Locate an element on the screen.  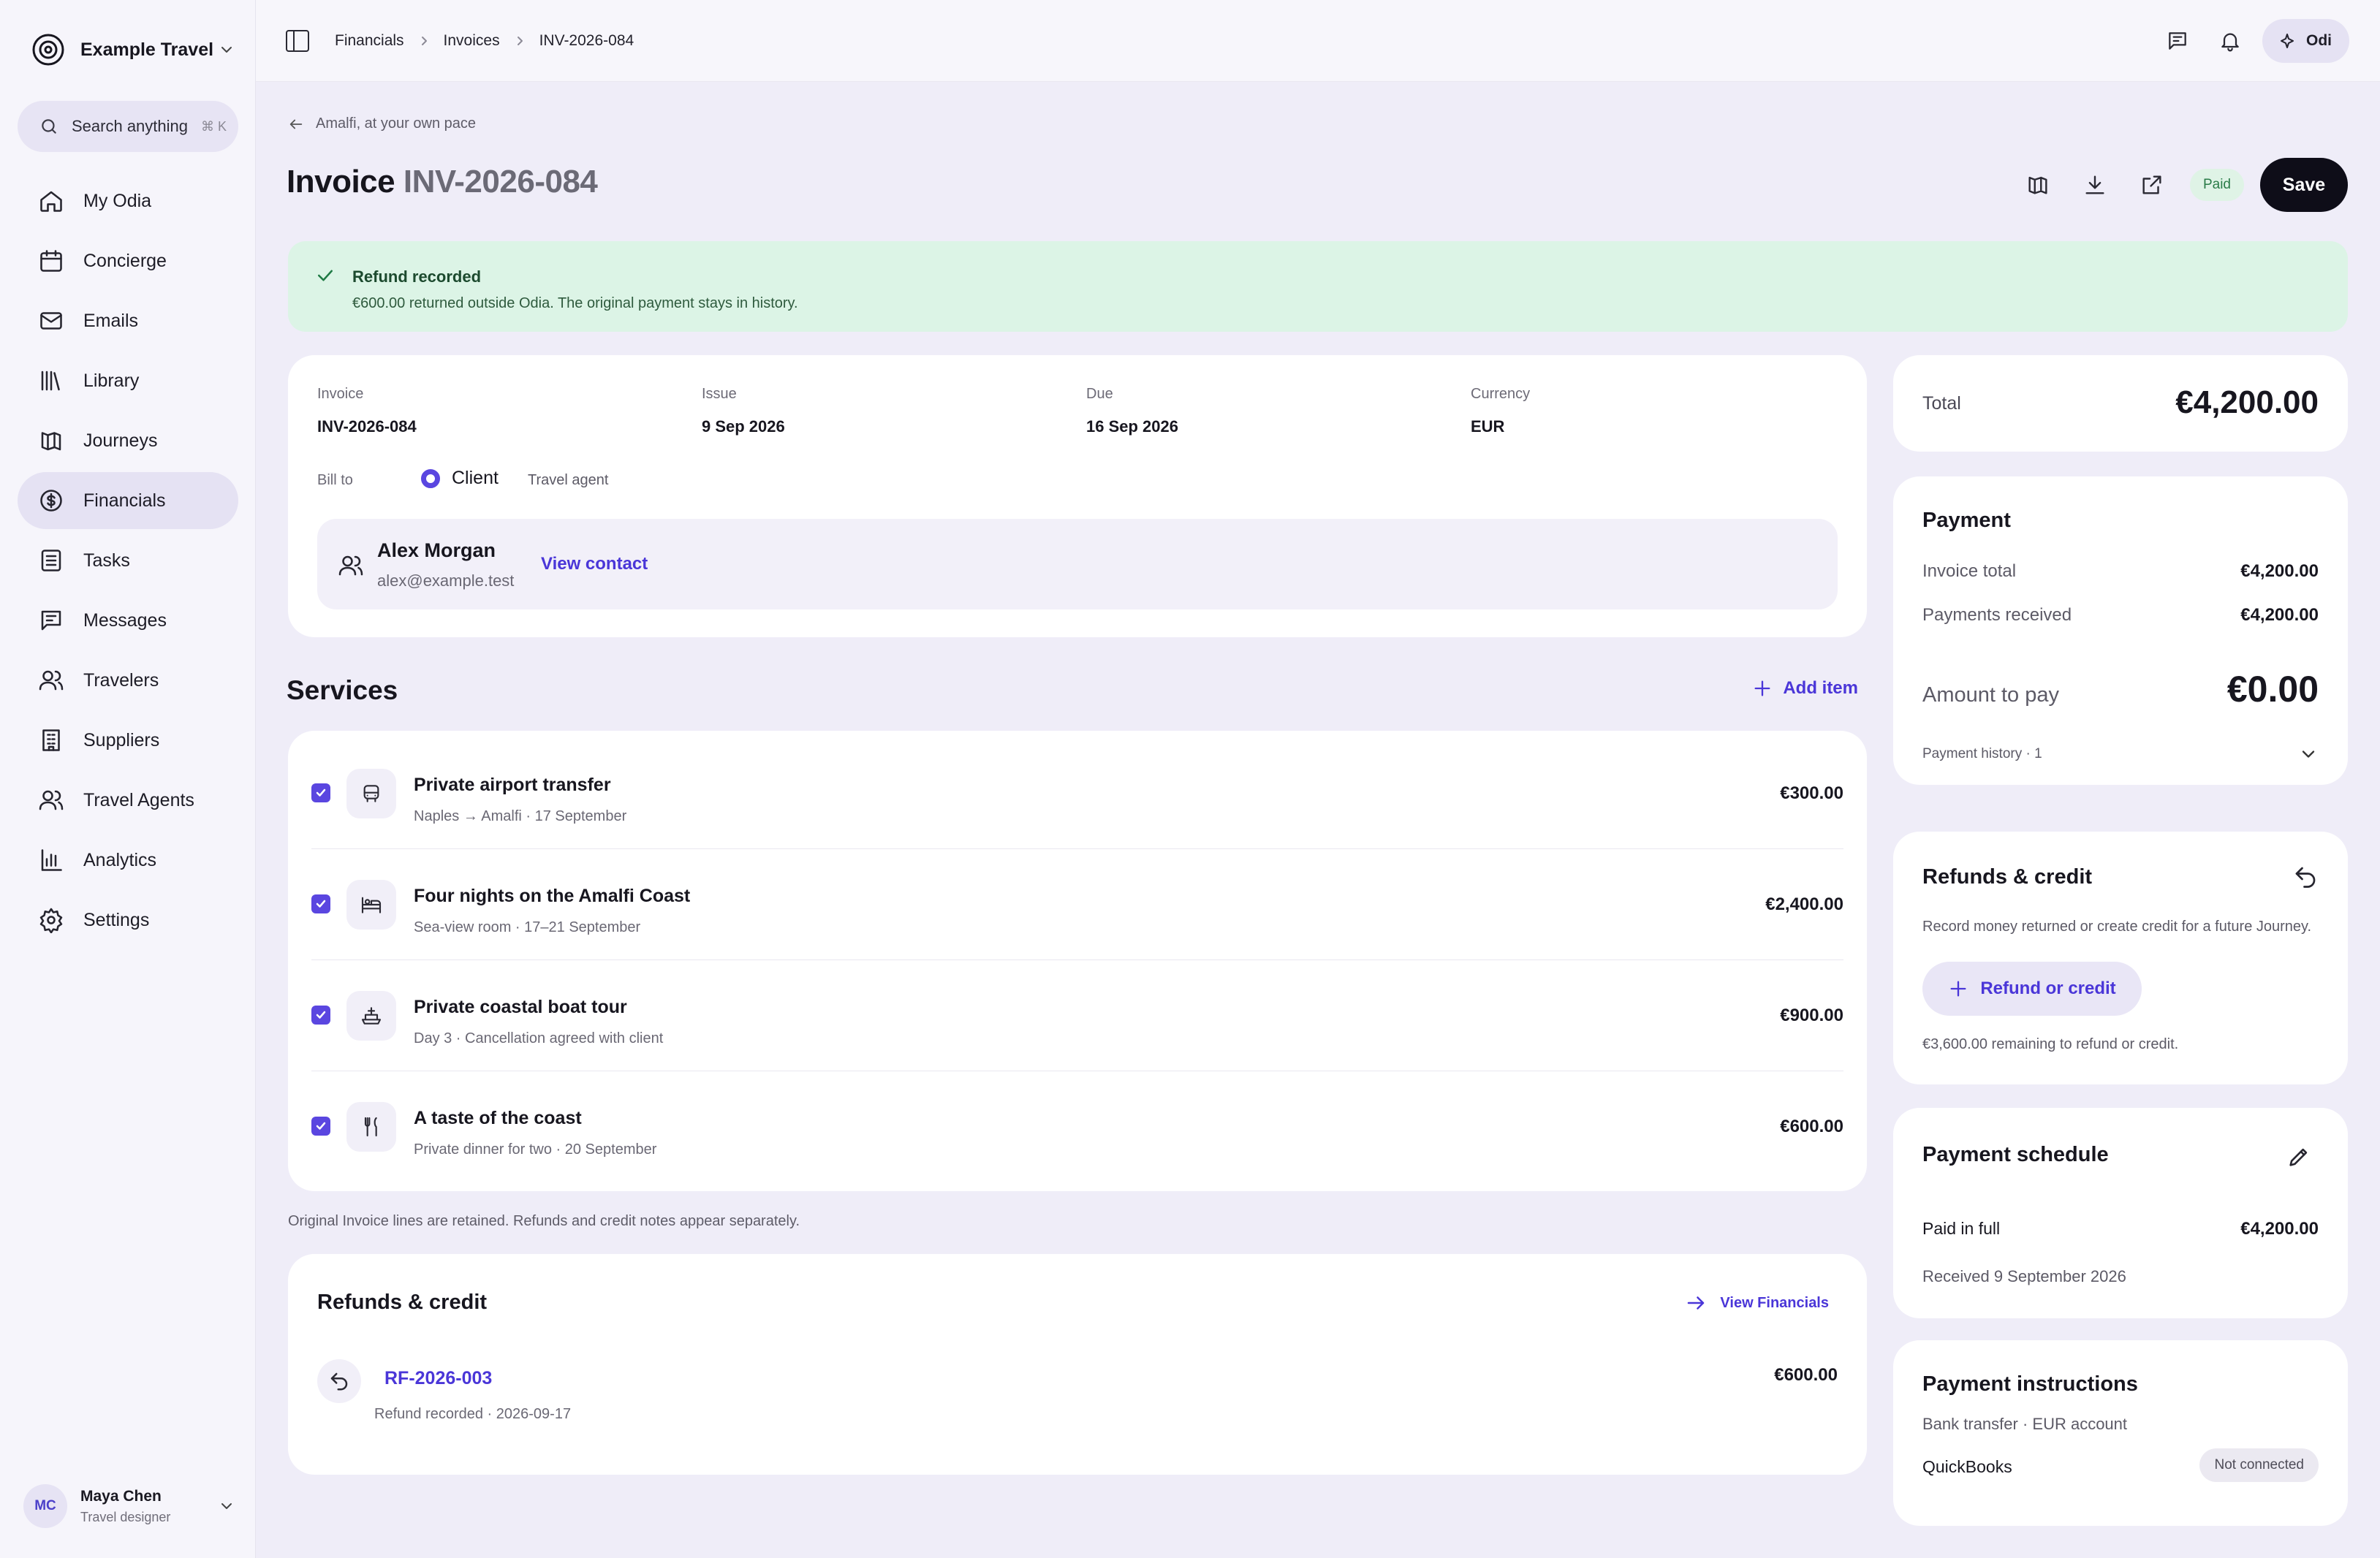
row-label: Amount to pay is located at coordinates (1991, 695).